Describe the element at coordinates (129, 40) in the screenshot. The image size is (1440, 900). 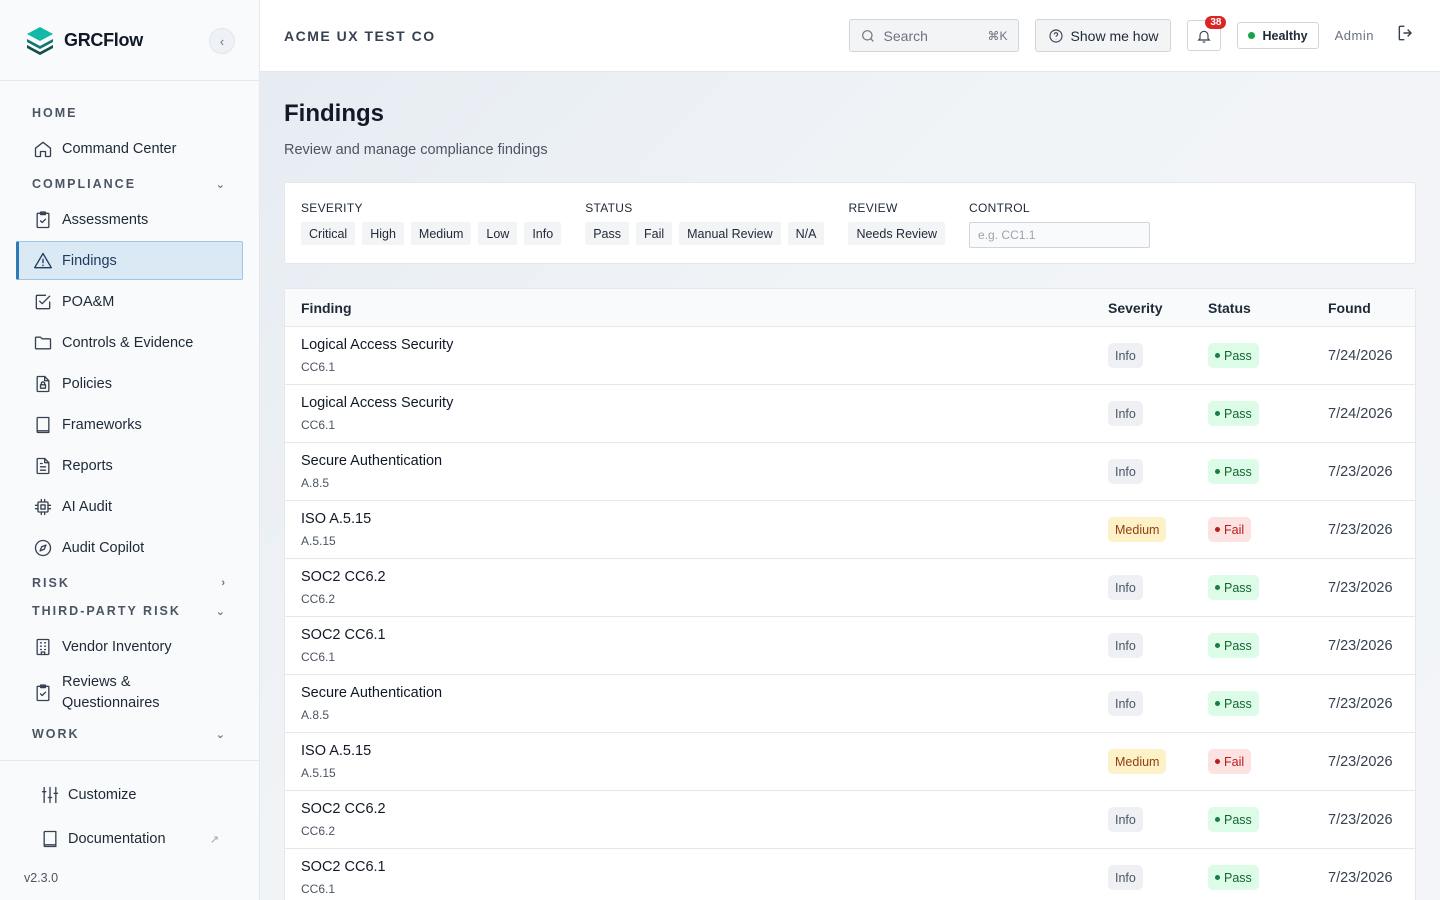
I see `brand: GRCFlow ‹` at that location.